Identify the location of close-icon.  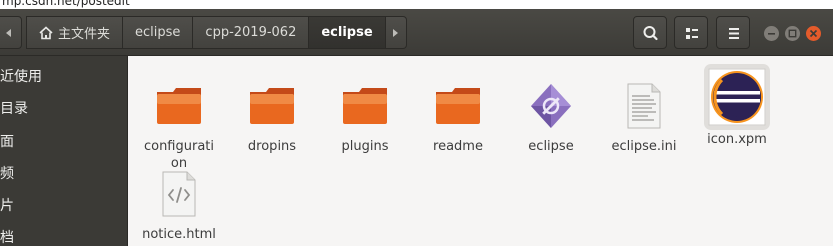
(813, 33).